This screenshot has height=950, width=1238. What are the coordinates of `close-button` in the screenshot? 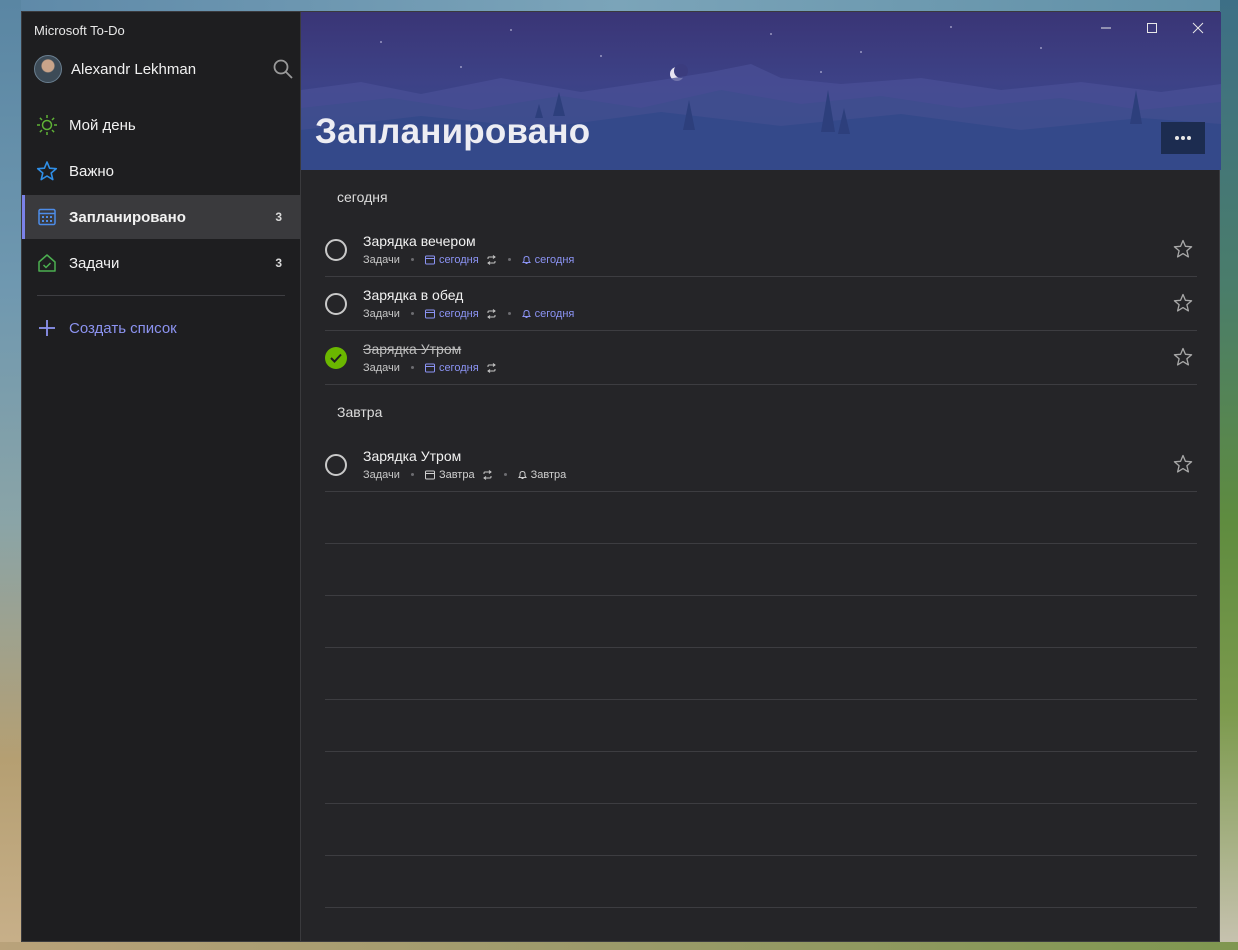 It's located at (1198, 28).